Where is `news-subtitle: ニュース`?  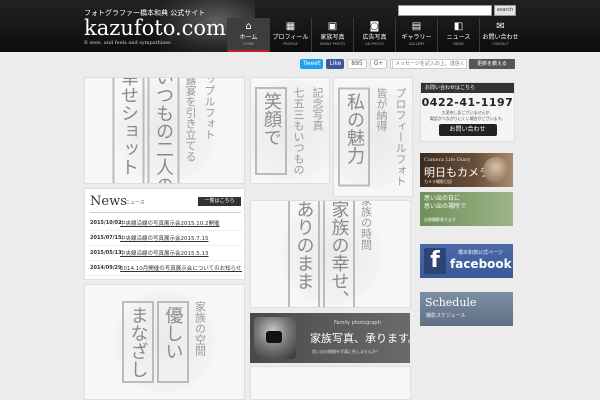
news-subtitle: ニュース is located at coordinates (135, 203).